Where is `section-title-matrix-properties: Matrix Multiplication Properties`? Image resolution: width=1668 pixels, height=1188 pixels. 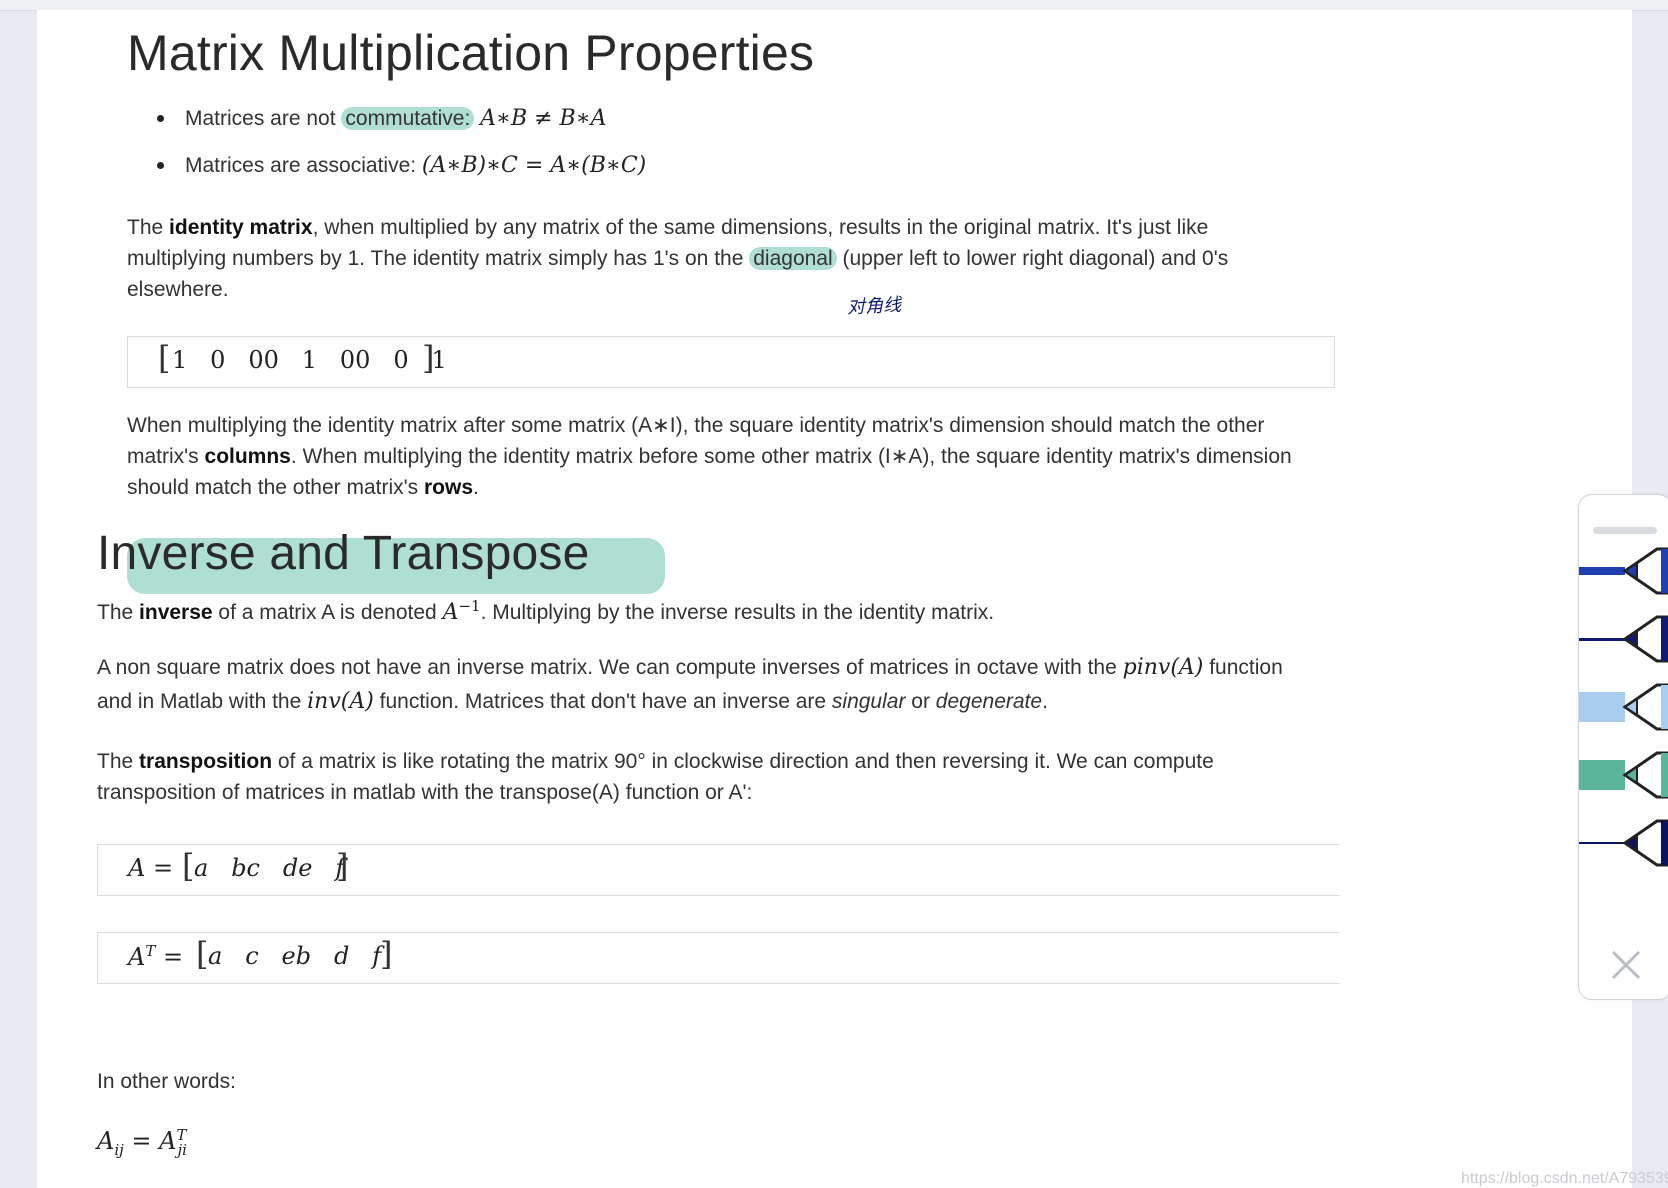 section-title-matrix-properties: Matrix Multiplication Properties is located at coordinates (471, 53).